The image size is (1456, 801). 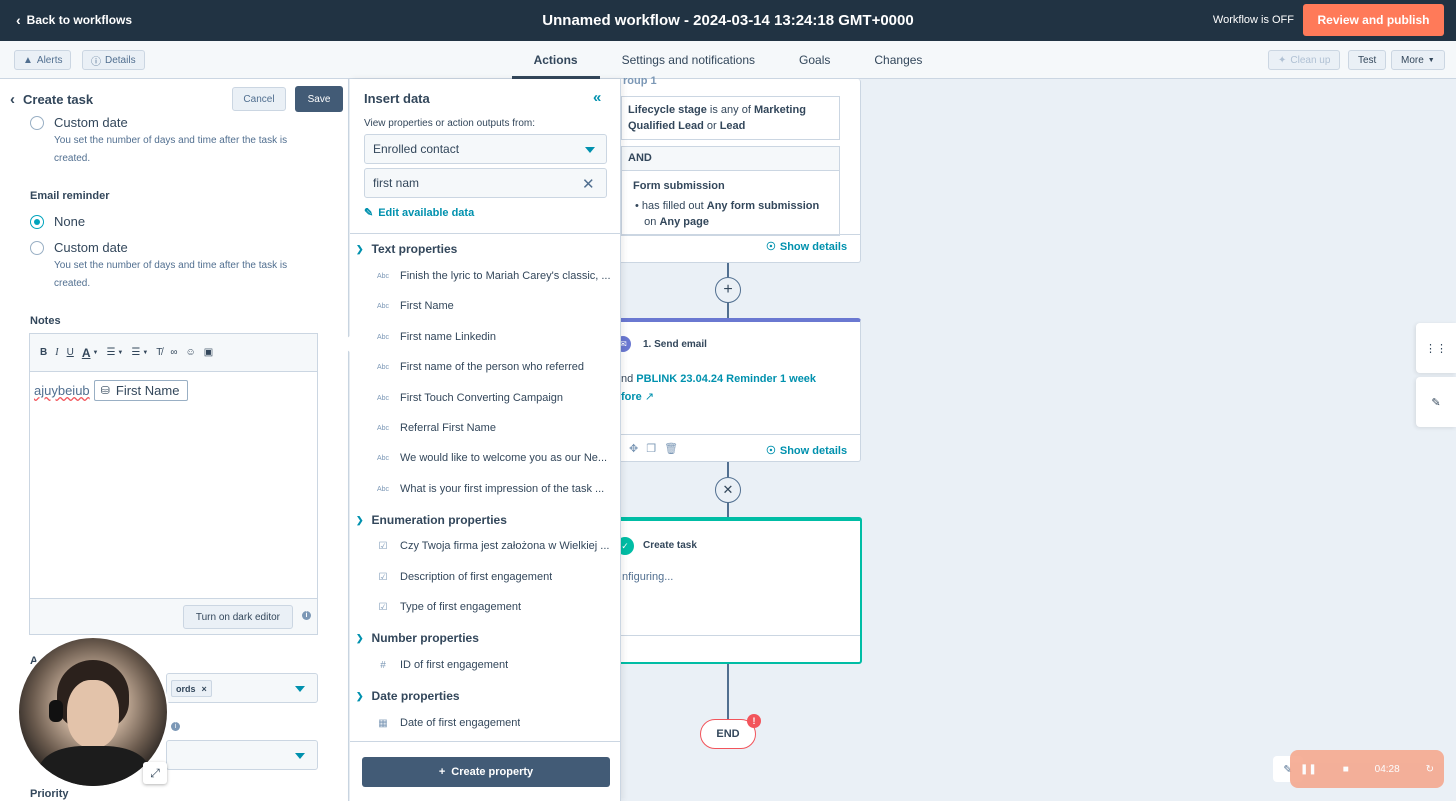 What do you see at coordinates (237, 617) in the screenshot?
I see `dark-editor-button: Turn on dark editor` at bounding box center [237, 617].